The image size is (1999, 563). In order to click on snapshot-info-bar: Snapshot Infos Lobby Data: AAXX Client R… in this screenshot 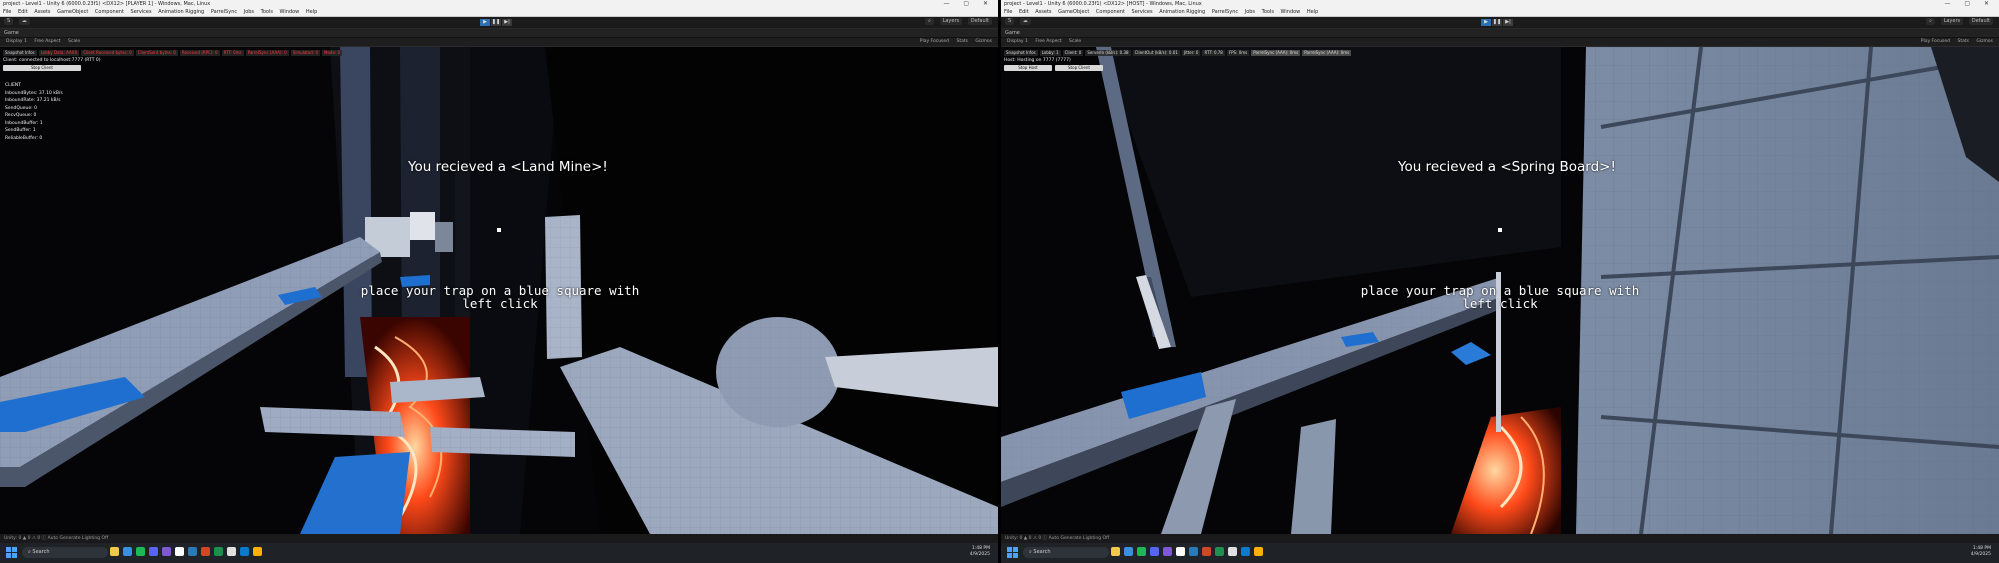, I will do `click(173, 53)`.